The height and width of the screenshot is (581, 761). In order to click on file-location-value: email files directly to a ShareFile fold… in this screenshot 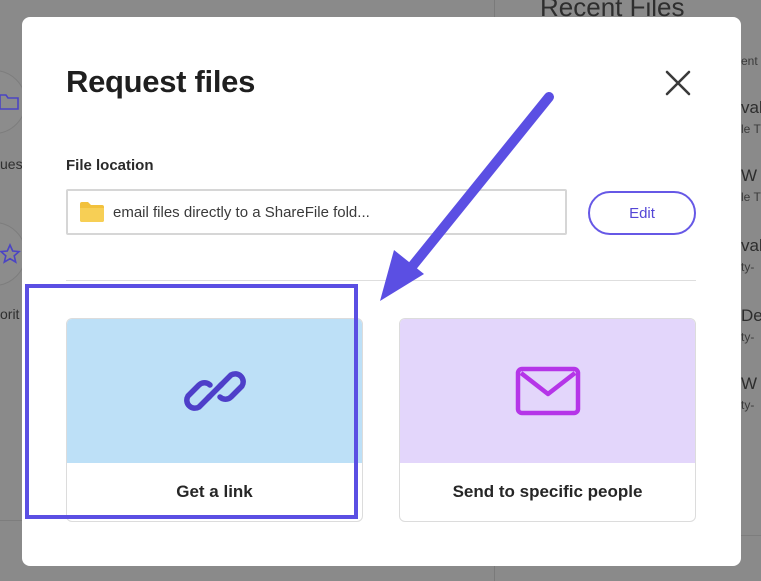, I will do `click(241, 212)`.